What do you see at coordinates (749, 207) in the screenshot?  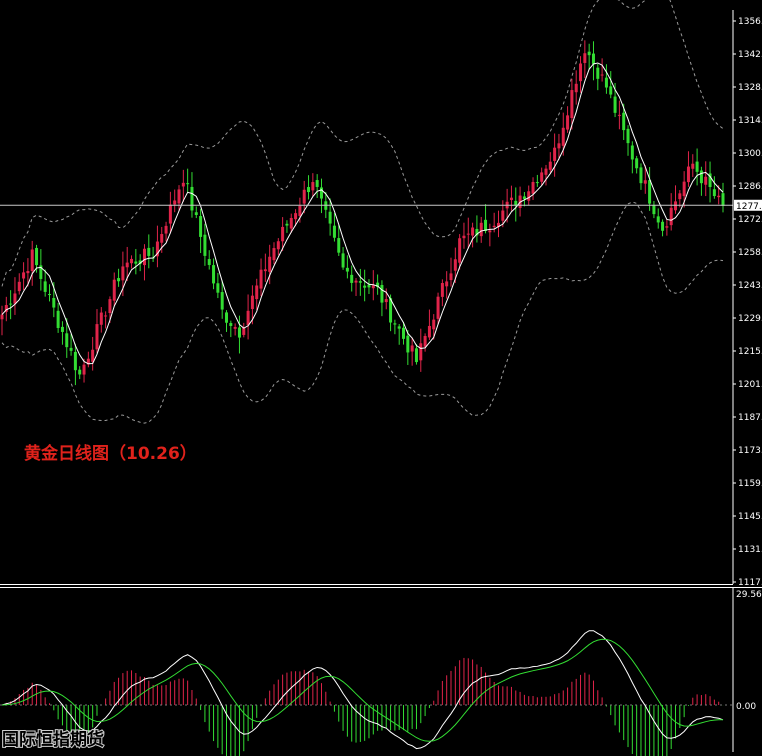 I see `current-price-label: 1277.` at bounding box center [749, 207].